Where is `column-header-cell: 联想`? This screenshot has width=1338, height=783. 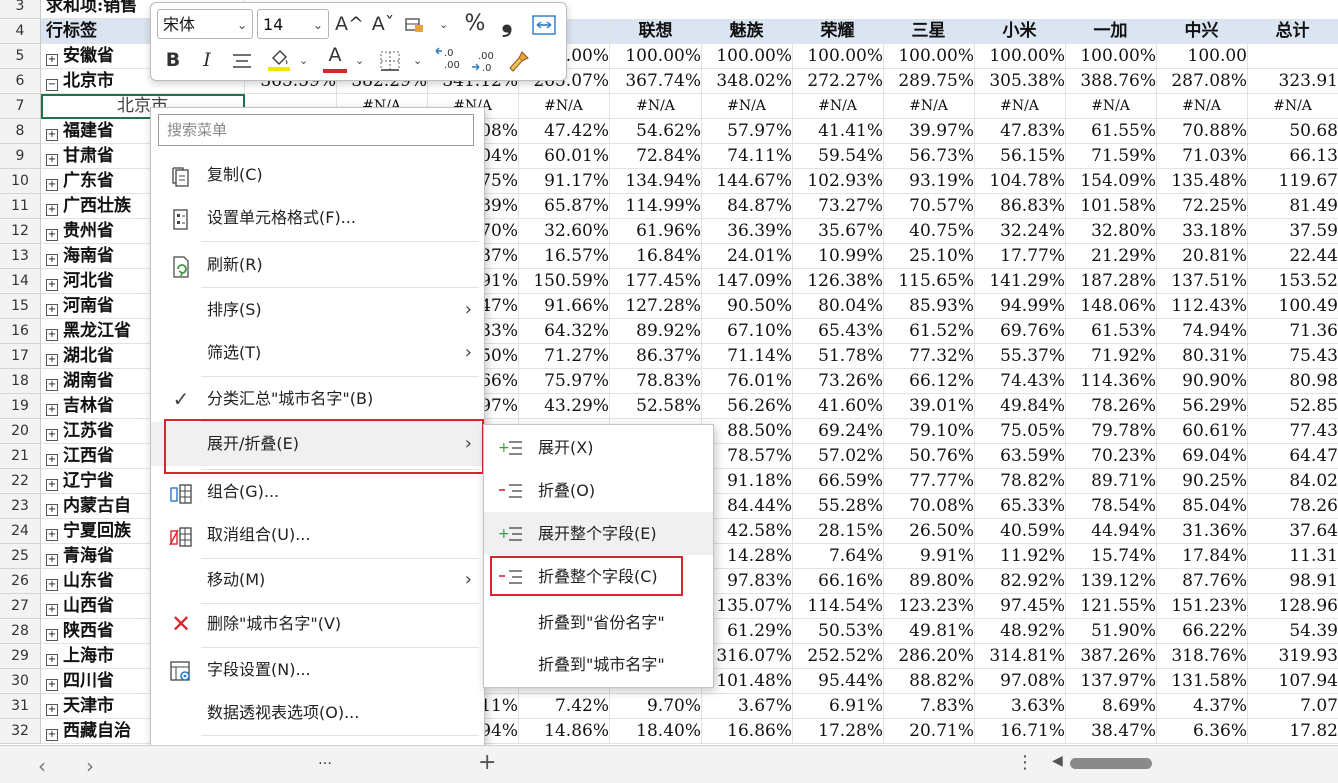 column-header-cell: 联想 is located at coordinates (656, 31).